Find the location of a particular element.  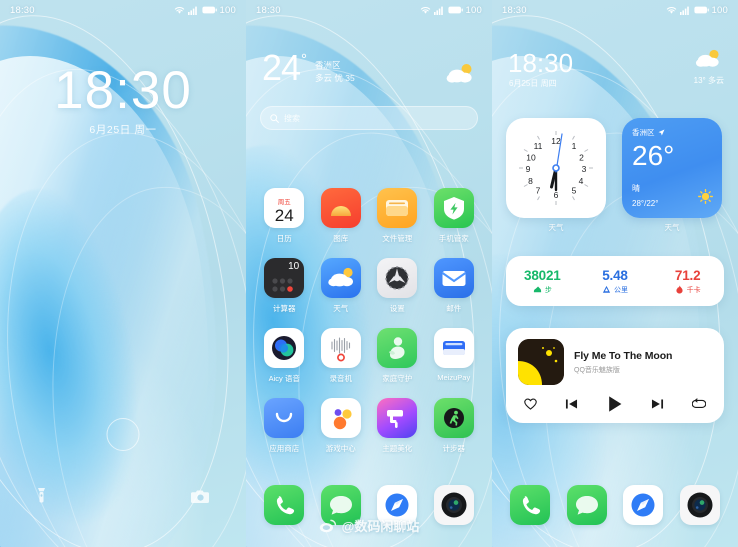

dock-browser-button is located at coordinates (643, 505).